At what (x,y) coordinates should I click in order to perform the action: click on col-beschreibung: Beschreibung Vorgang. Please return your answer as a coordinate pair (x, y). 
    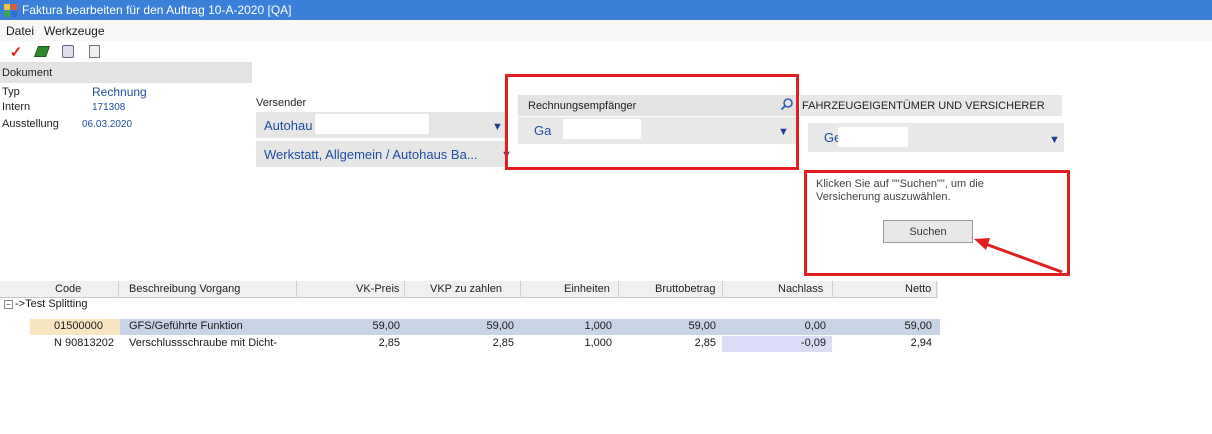
    Looking at the image, I should click on (184, 289).